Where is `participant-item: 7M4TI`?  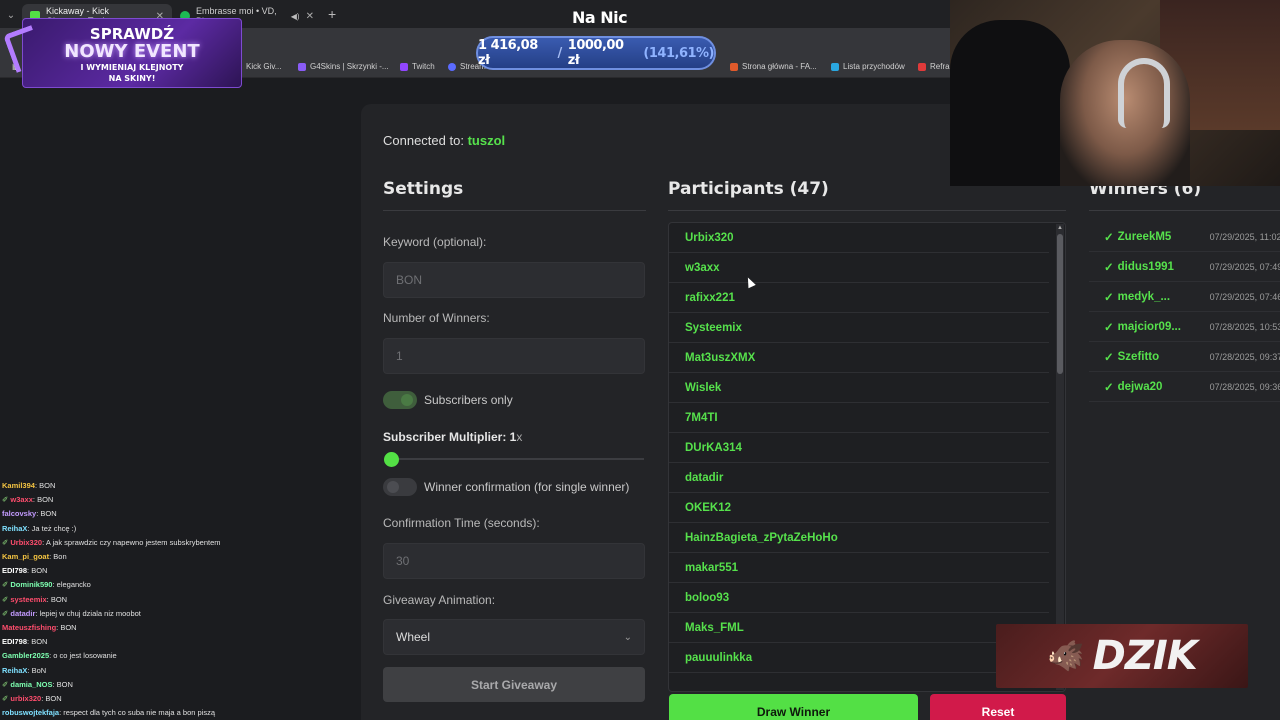
participant-item: 7M4TI is located at coordinates (859, 418).